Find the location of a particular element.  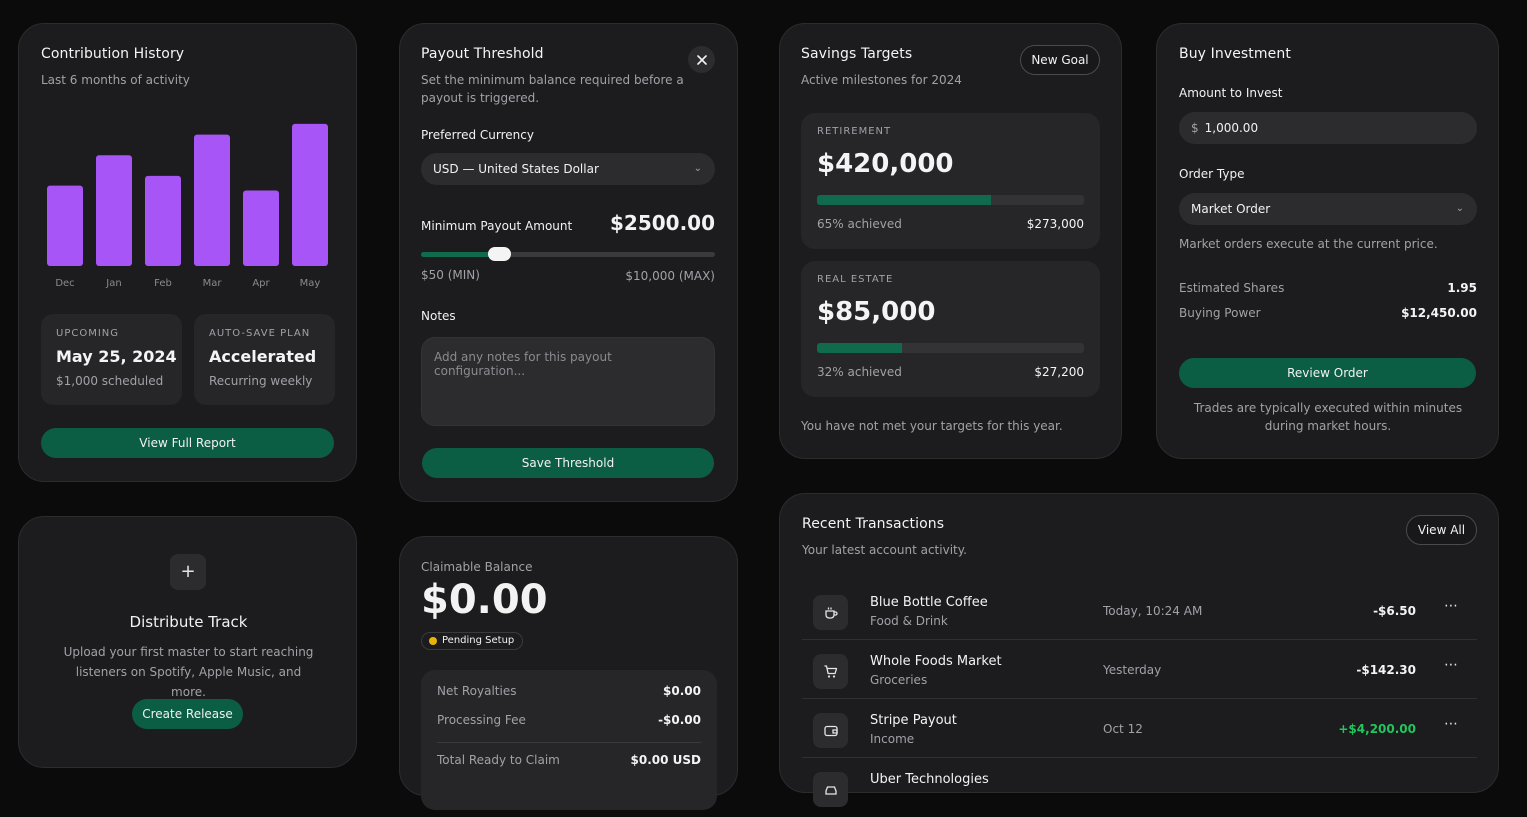

goal-percent: 32% achieved is located at coordinates (859, 372).